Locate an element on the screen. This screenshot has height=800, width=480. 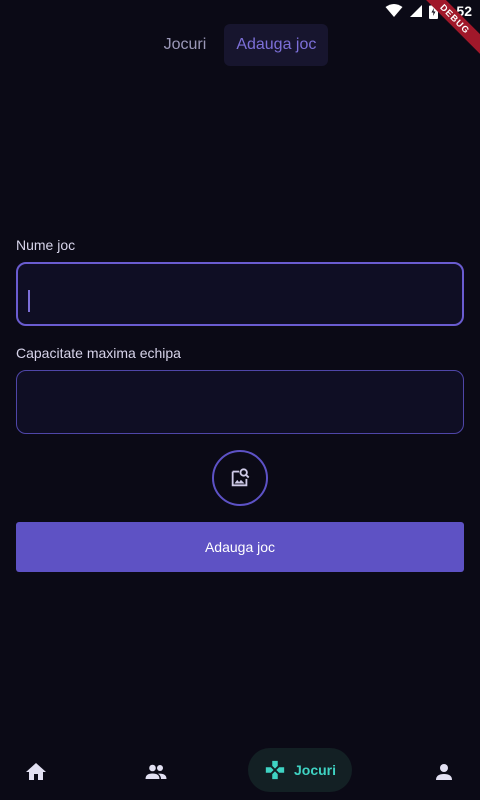
status-icons: 9:52 is located at coordinates (428, 11).